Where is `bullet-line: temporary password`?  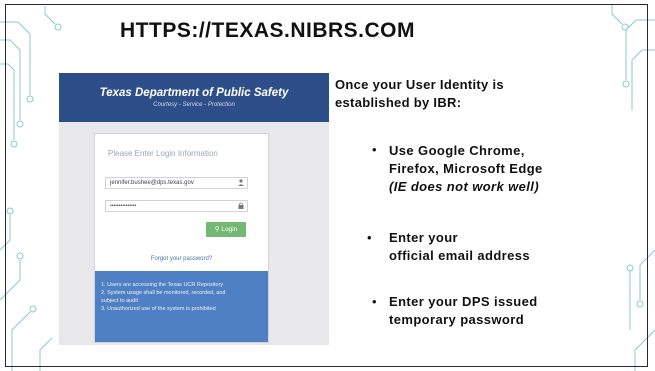
bullet-line: temporary password is located at coordinates (457, 319).